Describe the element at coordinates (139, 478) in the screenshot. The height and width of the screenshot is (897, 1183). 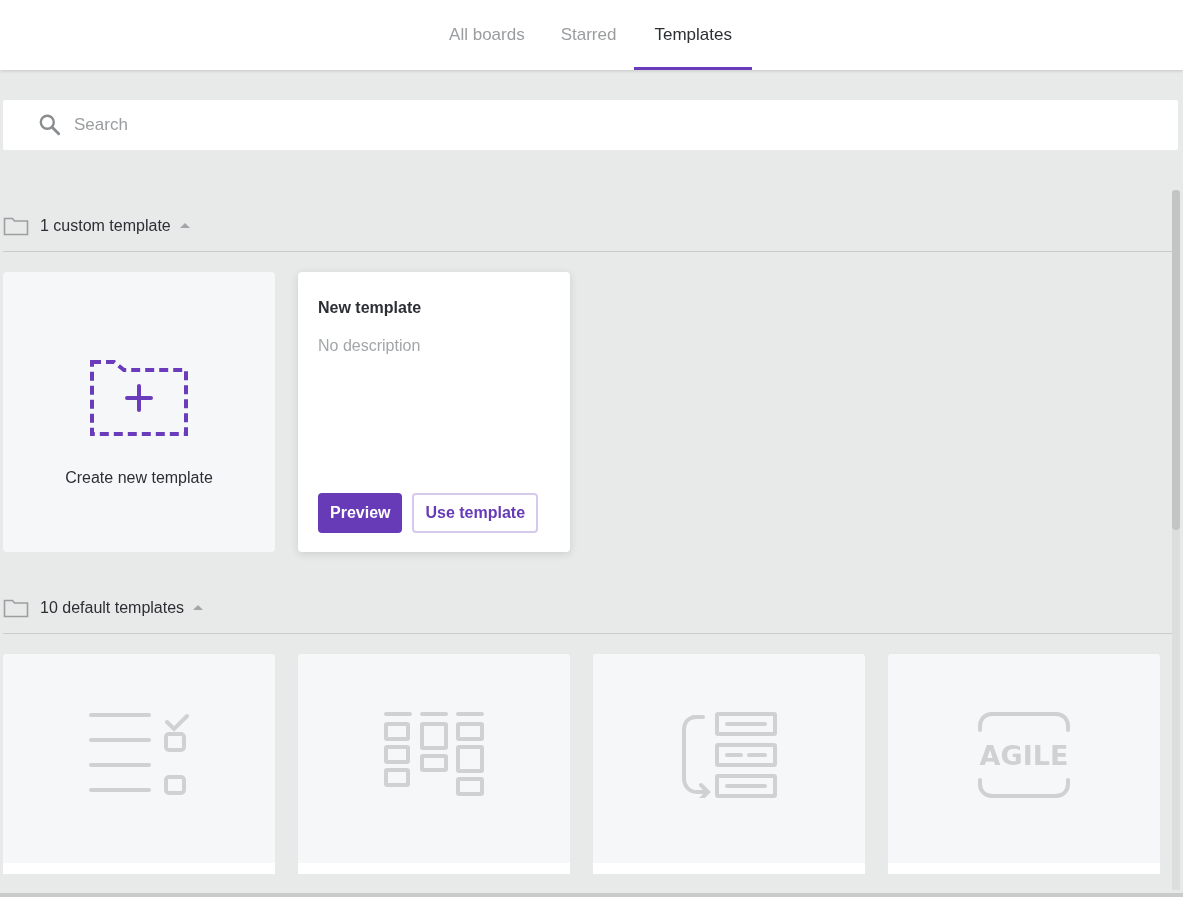
I see `card-label: Create new template` at that location.